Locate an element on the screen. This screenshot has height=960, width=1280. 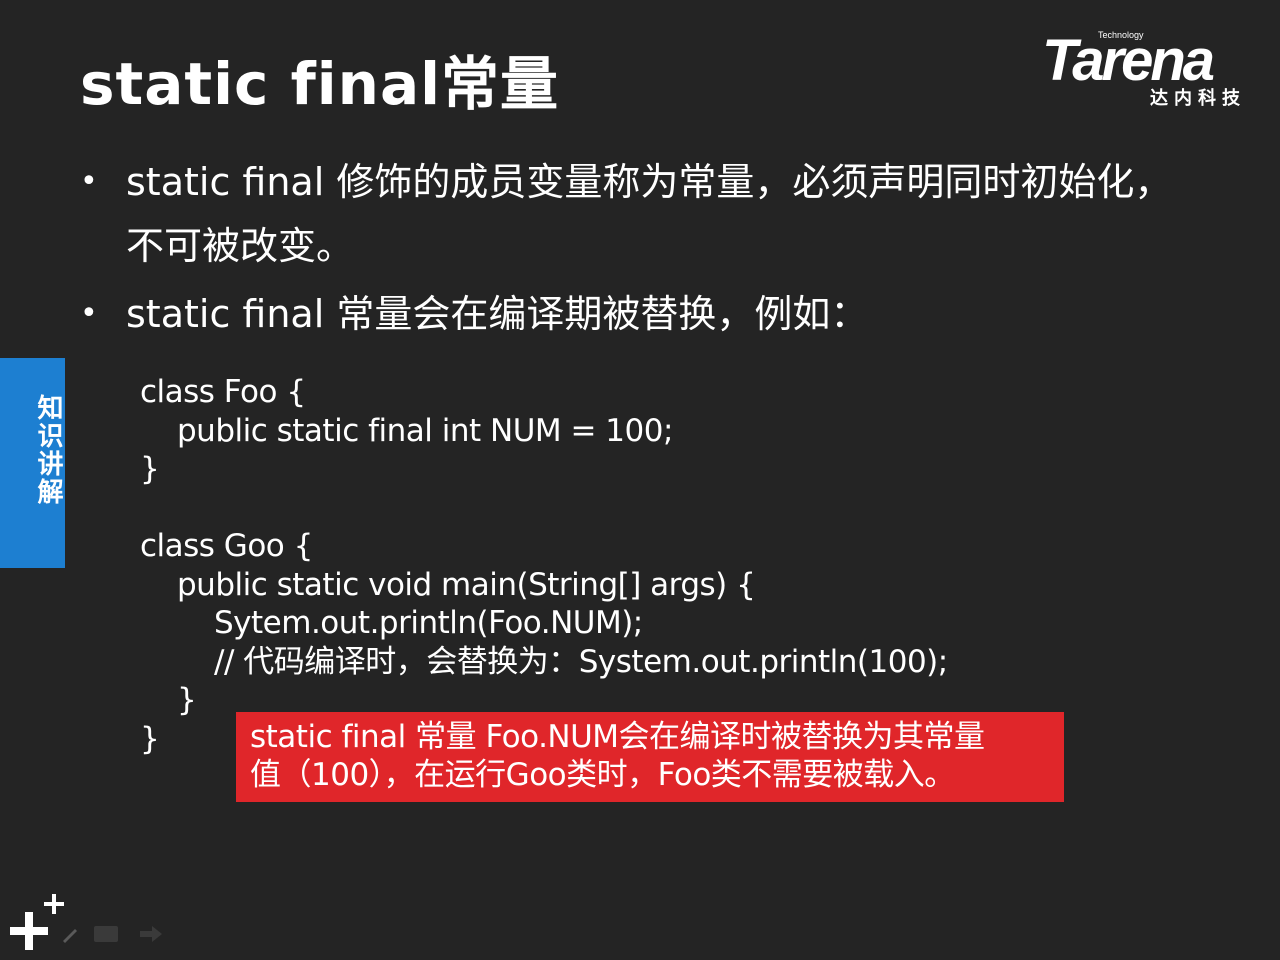
callout-line: static final 常量 Foo.NUM会在编译时被替换为其常量 is located at coordinates (617, 737).